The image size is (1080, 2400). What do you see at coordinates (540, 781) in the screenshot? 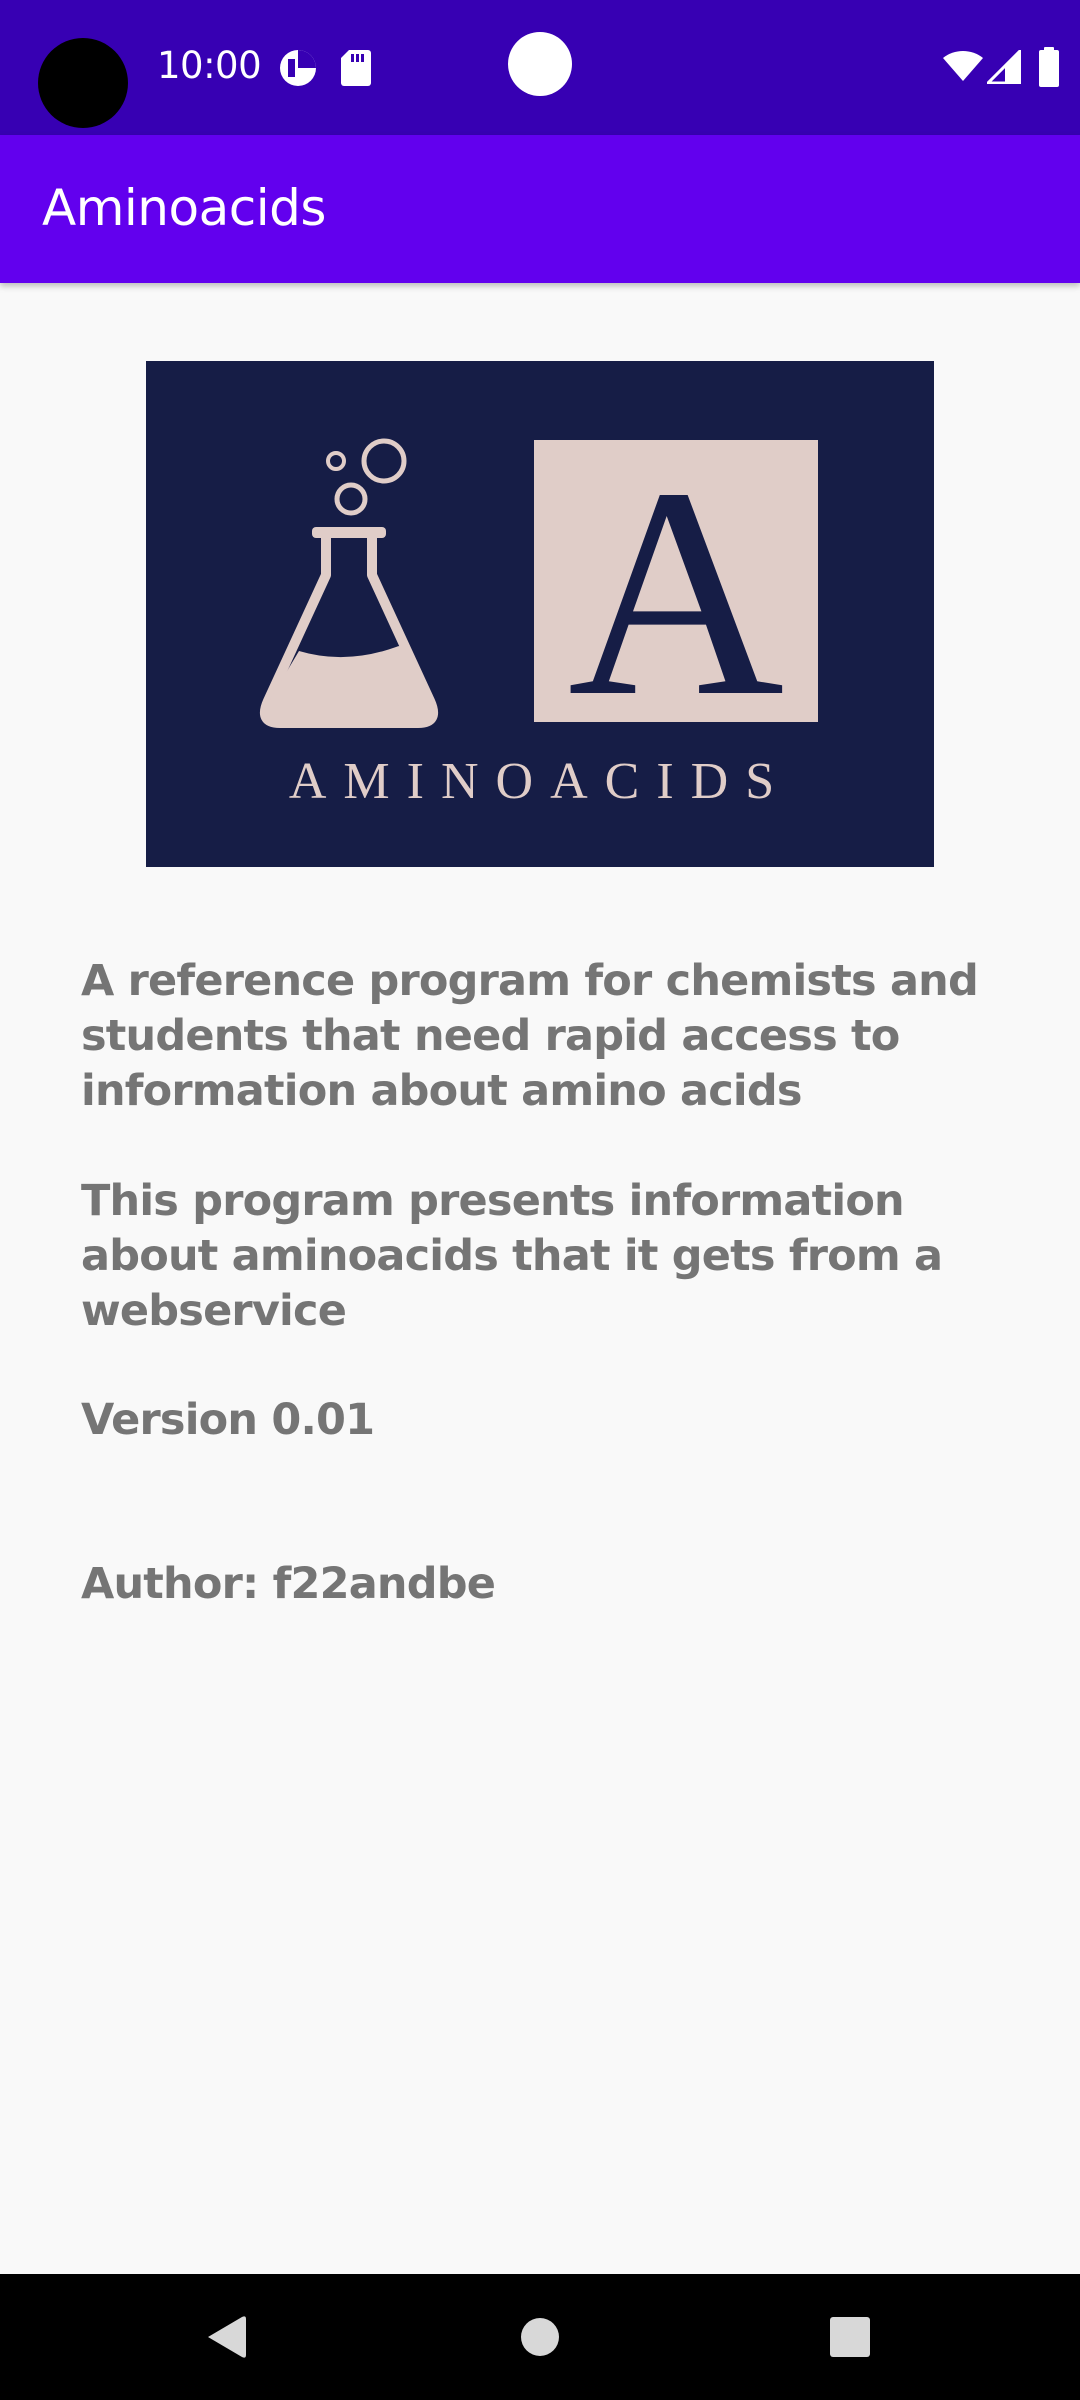
I see `logo-wordmark: AMINOACIDS` at bounding box center [540, 781].